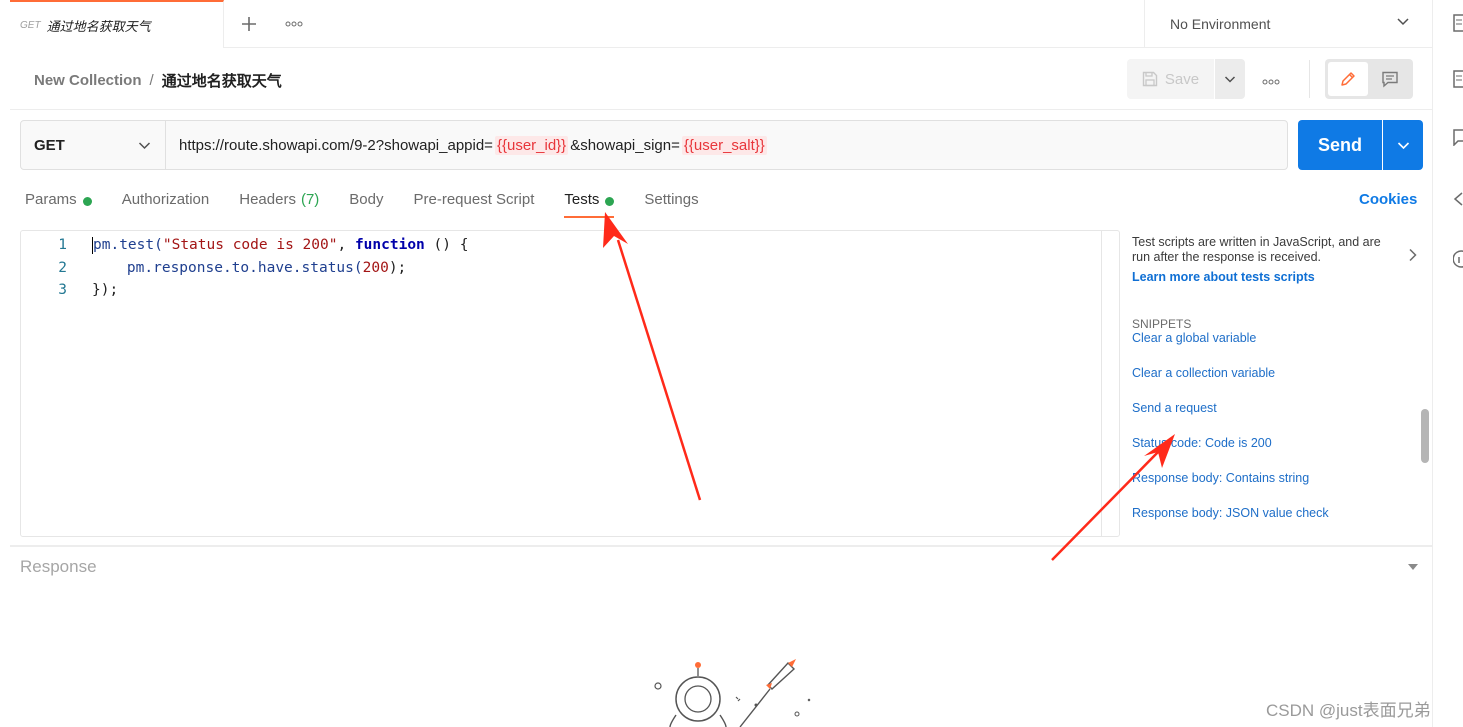 The width and height of the screenshot is (1463, 727). I want to click on code-token: 200, so click(375, 267).